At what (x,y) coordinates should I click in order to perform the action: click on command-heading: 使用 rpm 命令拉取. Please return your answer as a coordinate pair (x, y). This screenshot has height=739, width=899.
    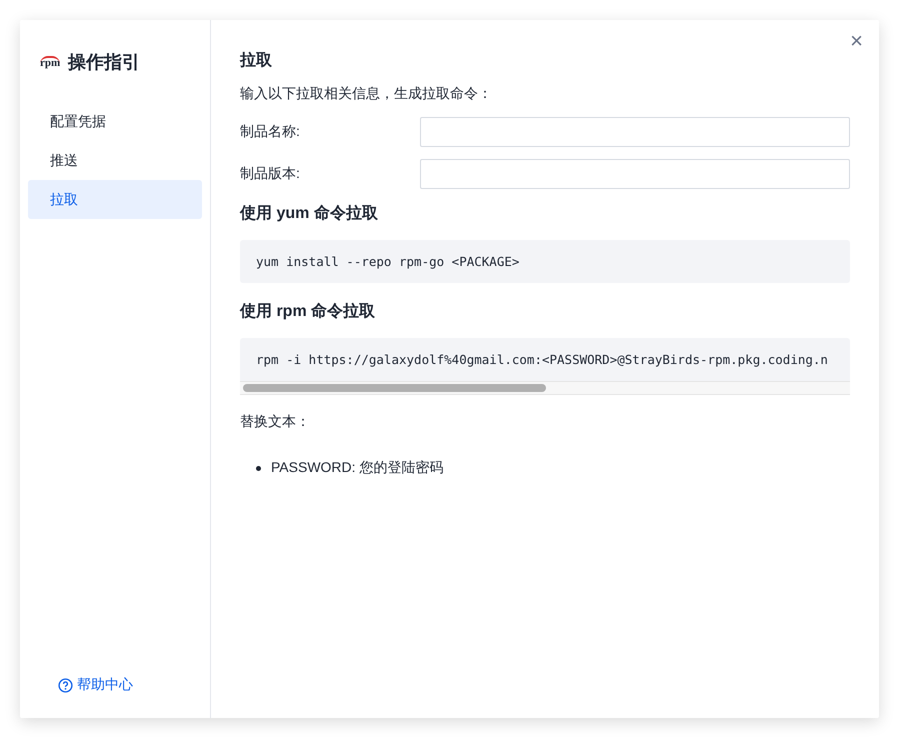
    Looking at the image, I should click on (308, 312).